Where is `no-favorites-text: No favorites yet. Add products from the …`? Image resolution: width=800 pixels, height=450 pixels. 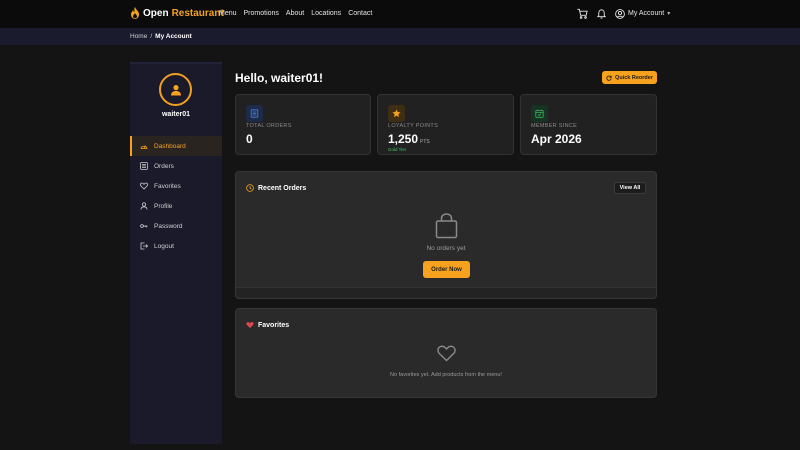 no-favorites-text: No favorites yet. Add products from the … is located at coordinates (446, 375).